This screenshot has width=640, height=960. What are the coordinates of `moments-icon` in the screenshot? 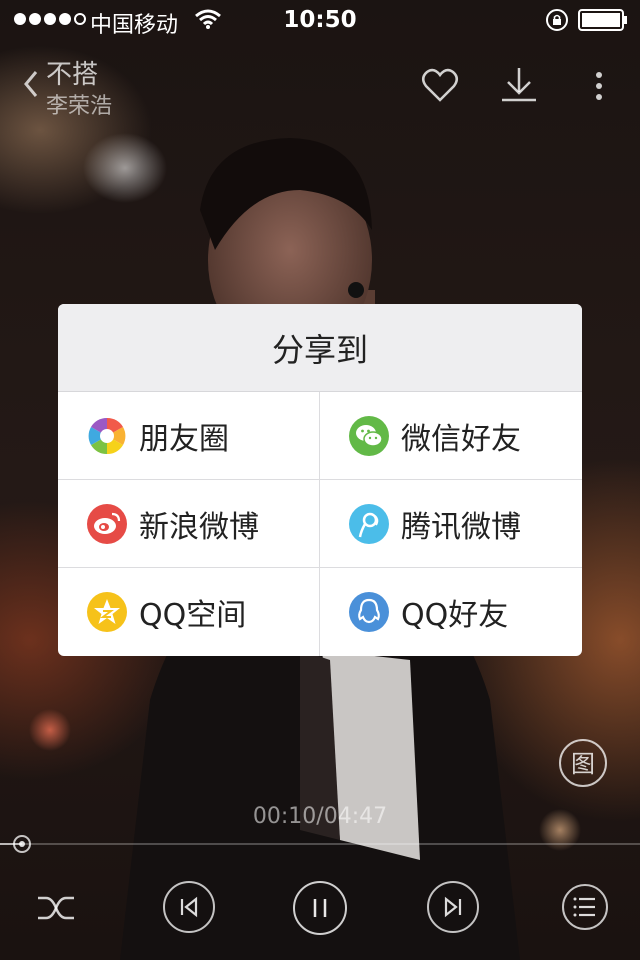 It's located at (107, 436).